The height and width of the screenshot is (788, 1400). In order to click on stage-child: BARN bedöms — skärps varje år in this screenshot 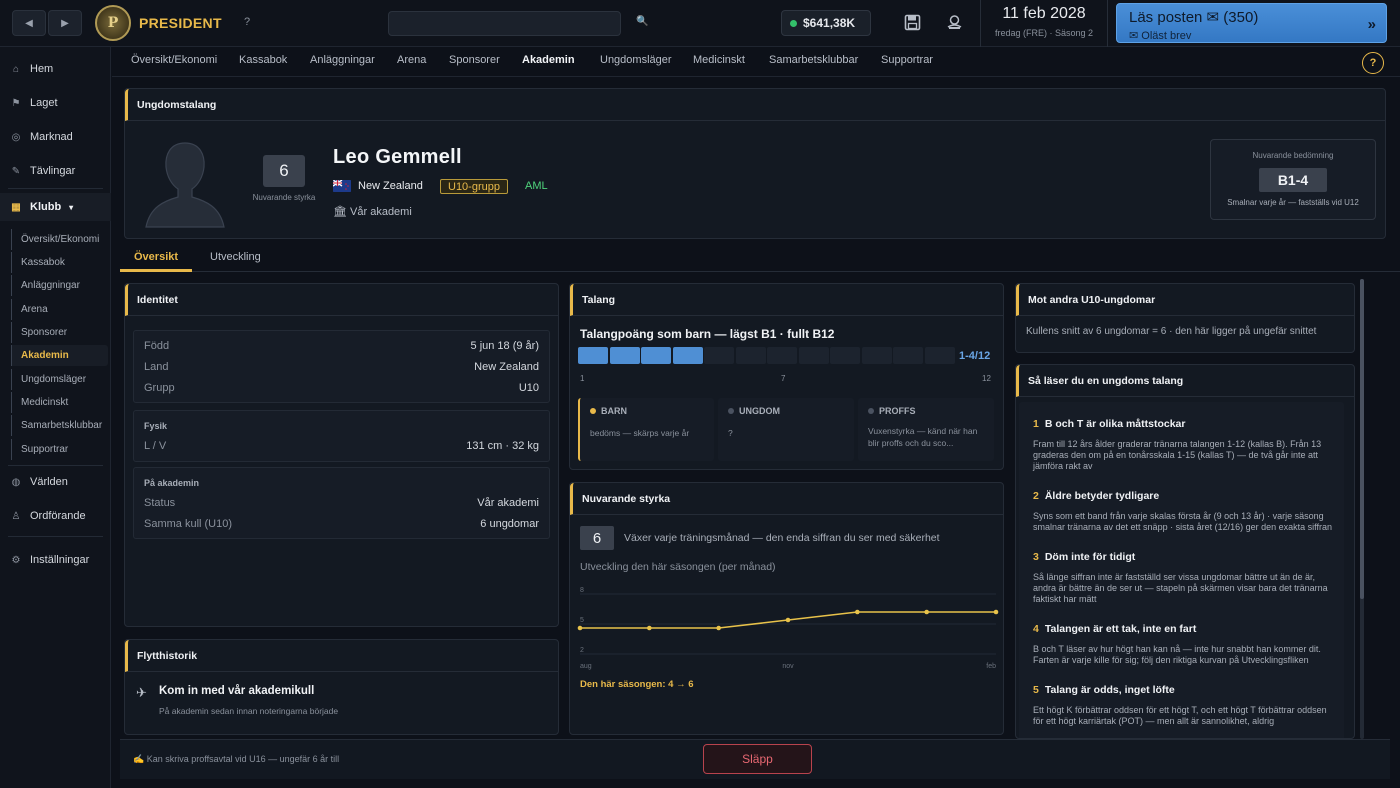, I will do `click(646, 429)`.